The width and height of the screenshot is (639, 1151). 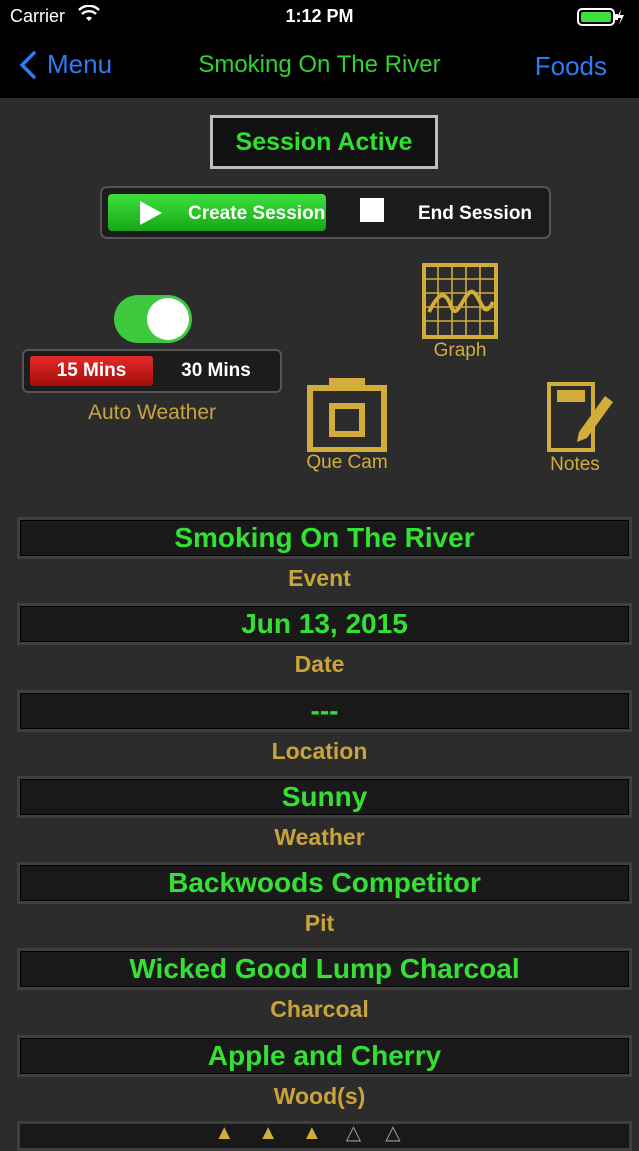 What do you see at coordinates (319, 837) in the screenshot?
I see `weather-label: Weather` at bounding box center [319, 837].